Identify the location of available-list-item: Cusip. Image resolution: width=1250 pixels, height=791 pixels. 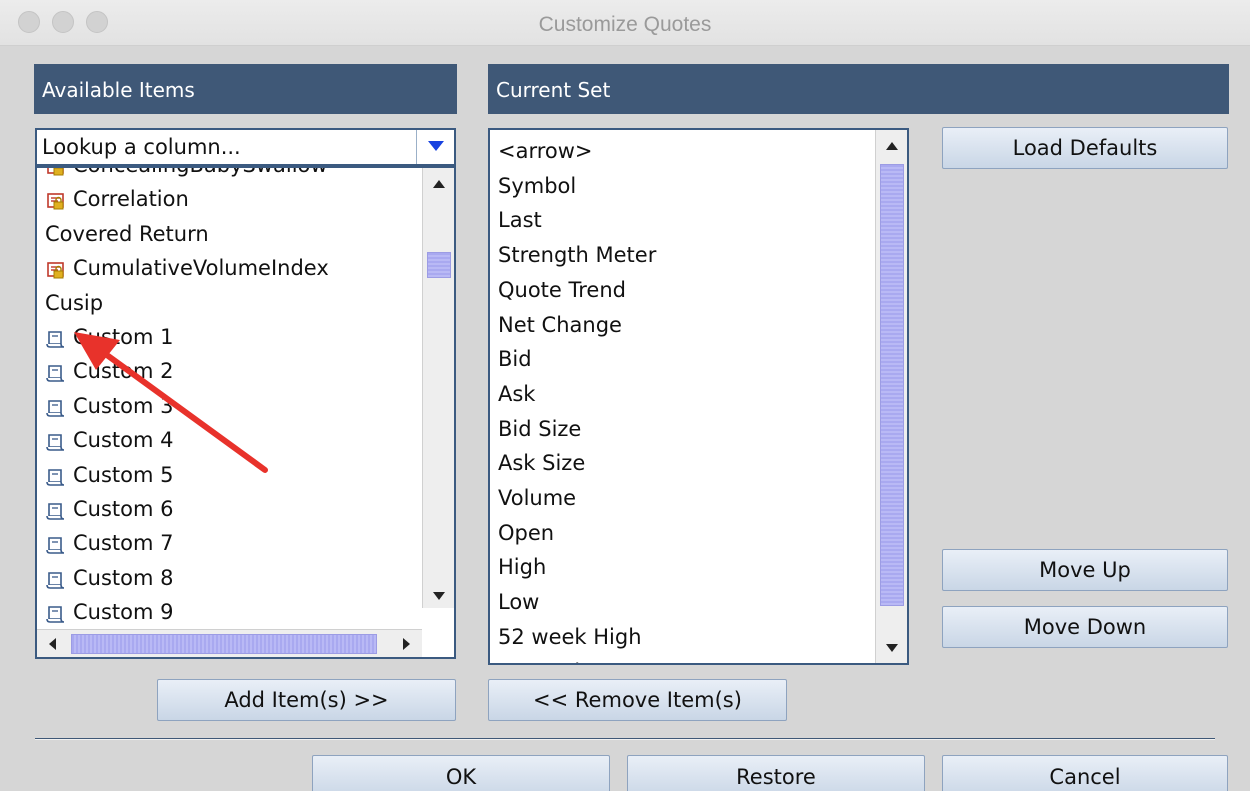
(74, 303).